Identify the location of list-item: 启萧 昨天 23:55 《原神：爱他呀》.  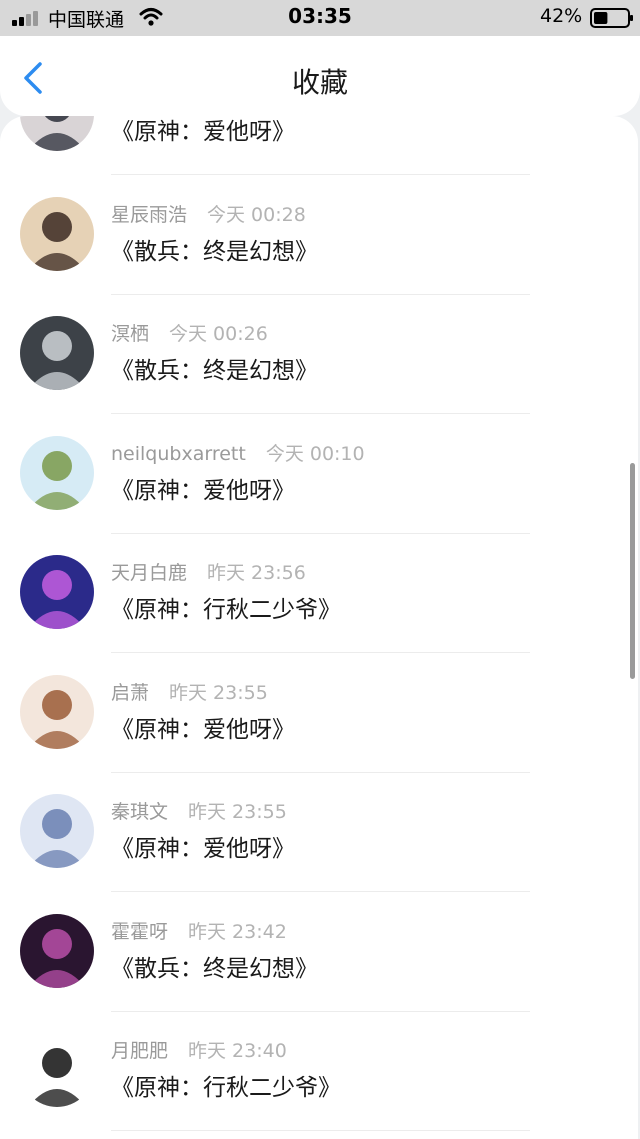
(319, 713).